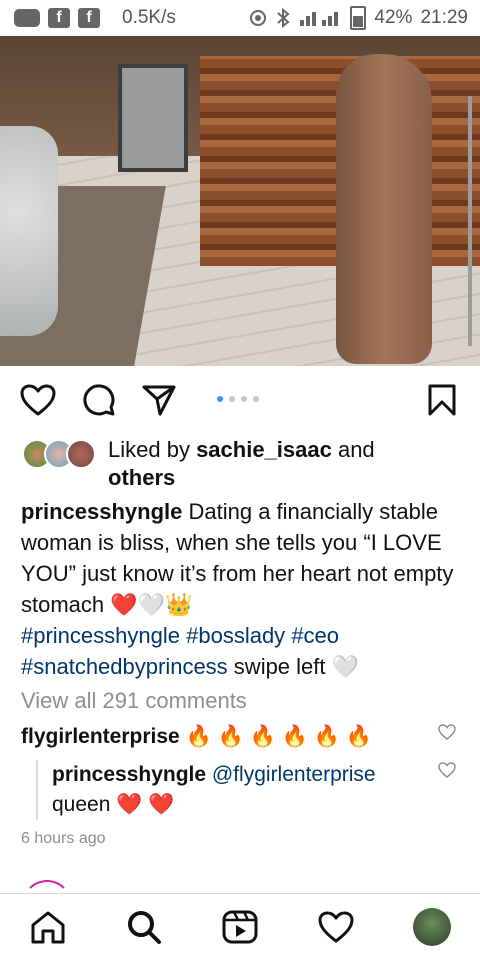 This screenshot has width=480, height=961. I want to click on likes-prefix: Liked by, so click(152, 449).